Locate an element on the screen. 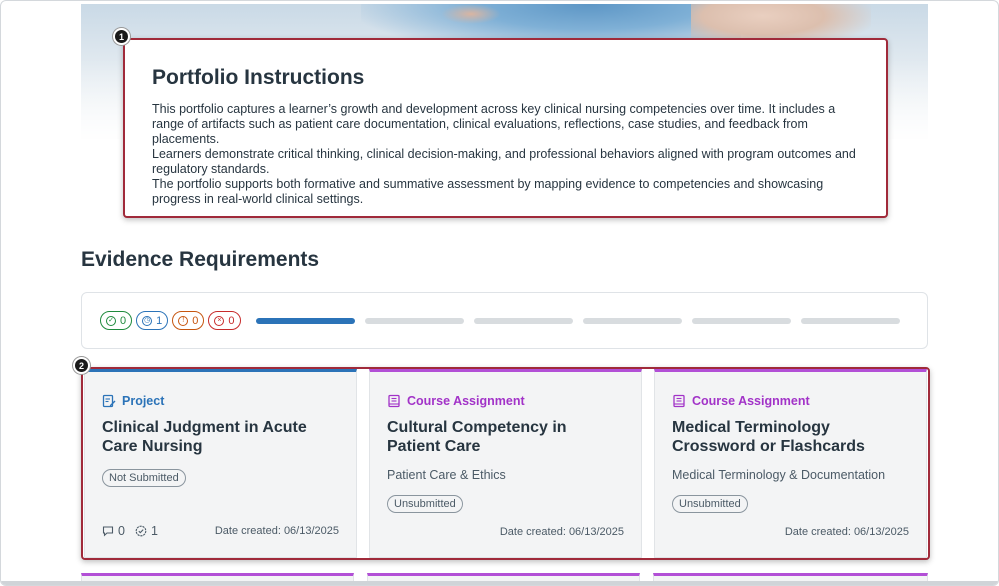  edit-document-icon is located at coordinates (109, 401).